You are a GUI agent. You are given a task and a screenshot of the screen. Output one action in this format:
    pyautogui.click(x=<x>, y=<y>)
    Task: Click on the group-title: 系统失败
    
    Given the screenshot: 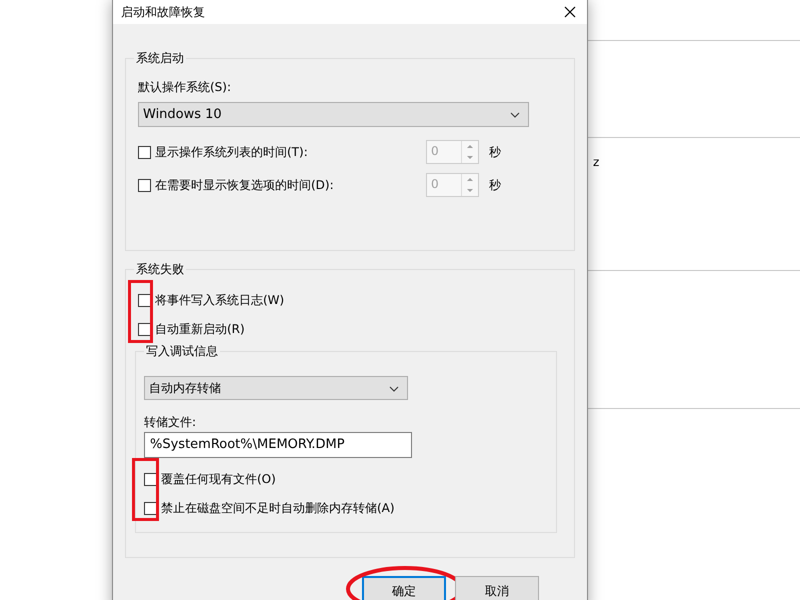 What is the action you would take?
    pyautogui.click(x=160, y=269)
    